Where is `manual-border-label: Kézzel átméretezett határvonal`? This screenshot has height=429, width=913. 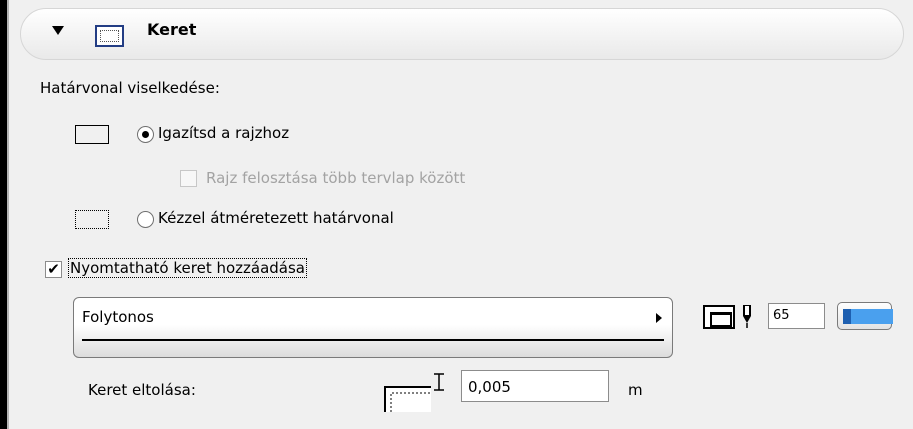 manual-border-label: Kézzel átméretezett határvonal is located at coordinates (276, 218).